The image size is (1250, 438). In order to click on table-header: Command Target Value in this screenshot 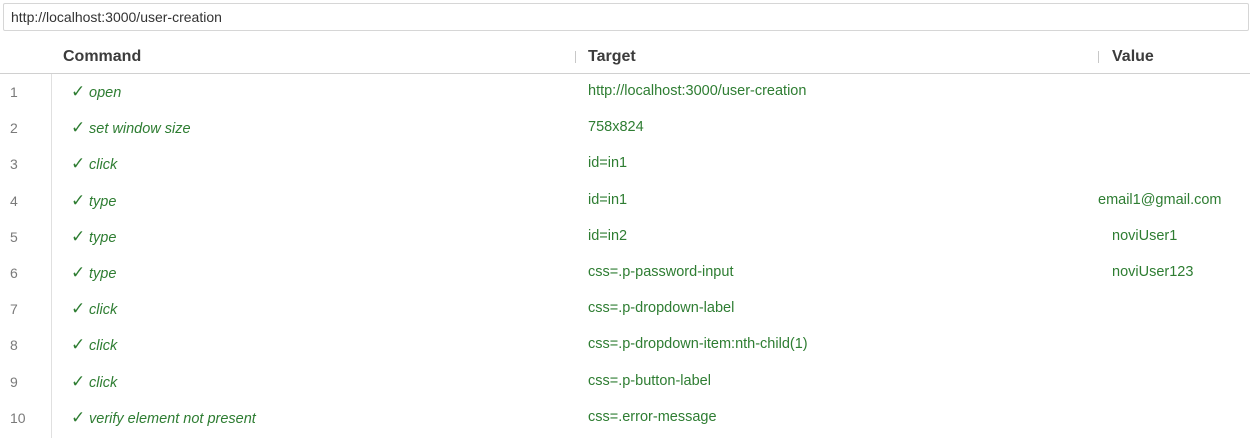, I will do `click(625, 57)`.